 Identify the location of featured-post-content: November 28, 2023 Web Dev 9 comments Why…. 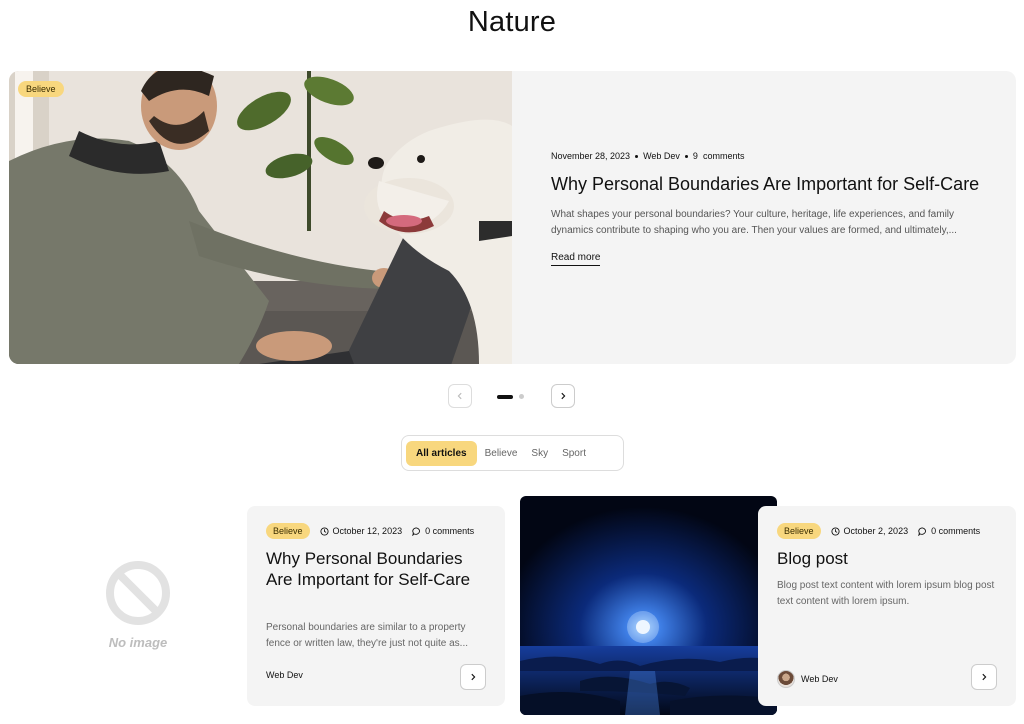
(771, 208).